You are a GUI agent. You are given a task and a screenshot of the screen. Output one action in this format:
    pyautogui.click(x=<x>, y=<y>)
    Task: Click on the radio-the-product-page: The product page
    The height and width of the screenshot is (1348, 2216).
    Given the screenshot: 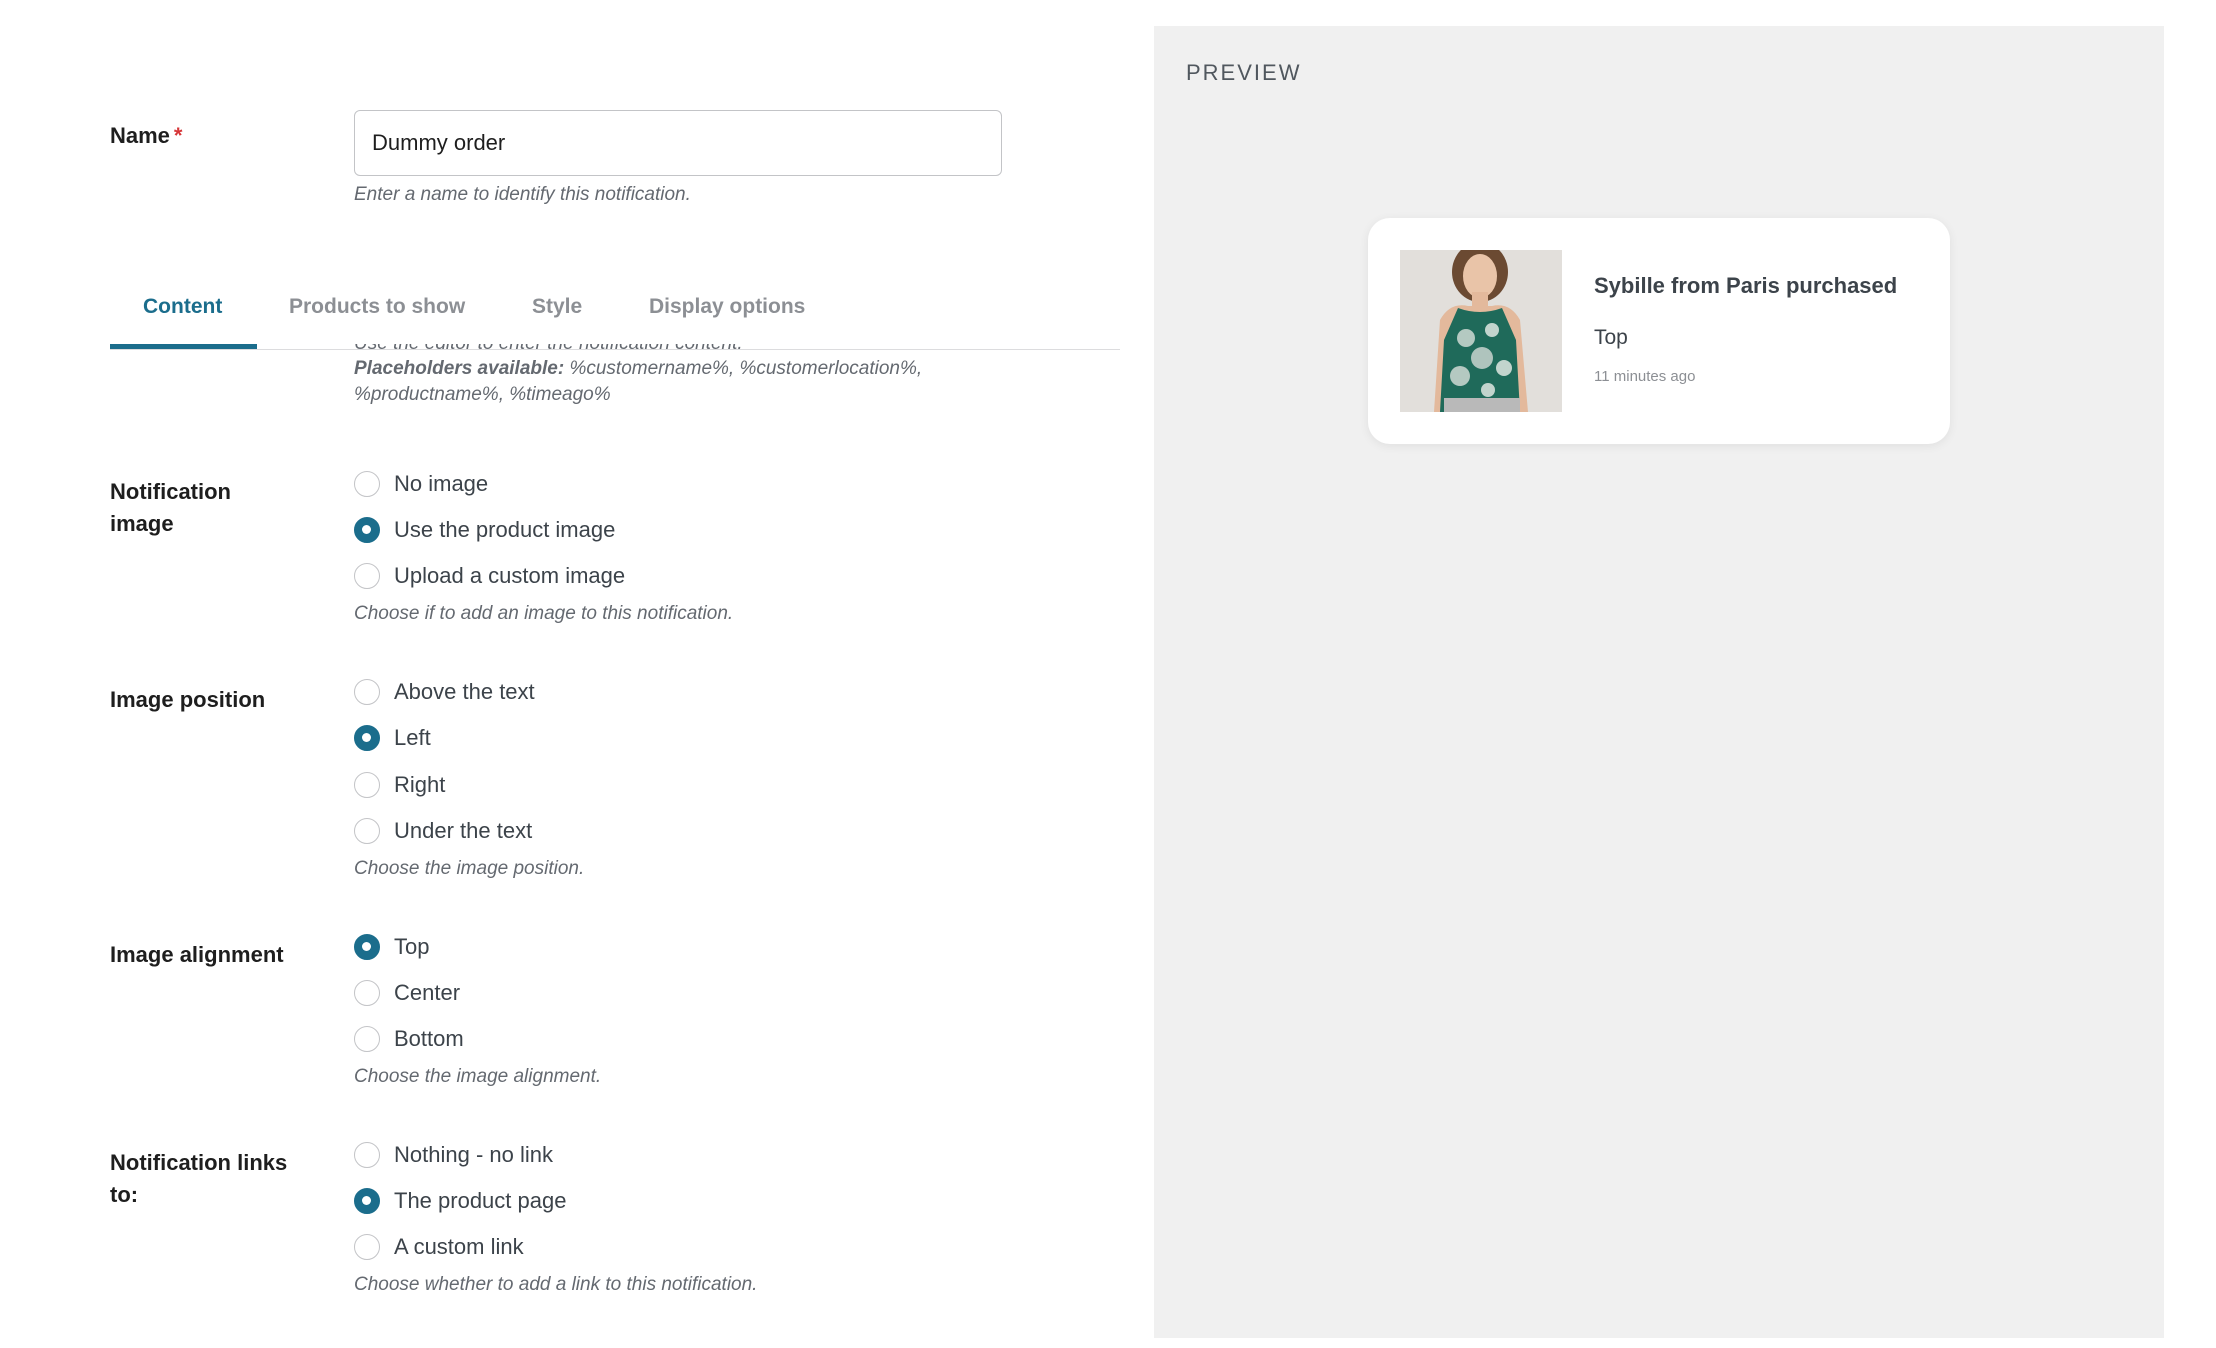 What is the action you would take?
    pyautogui.click(x=460, y=1201)
    